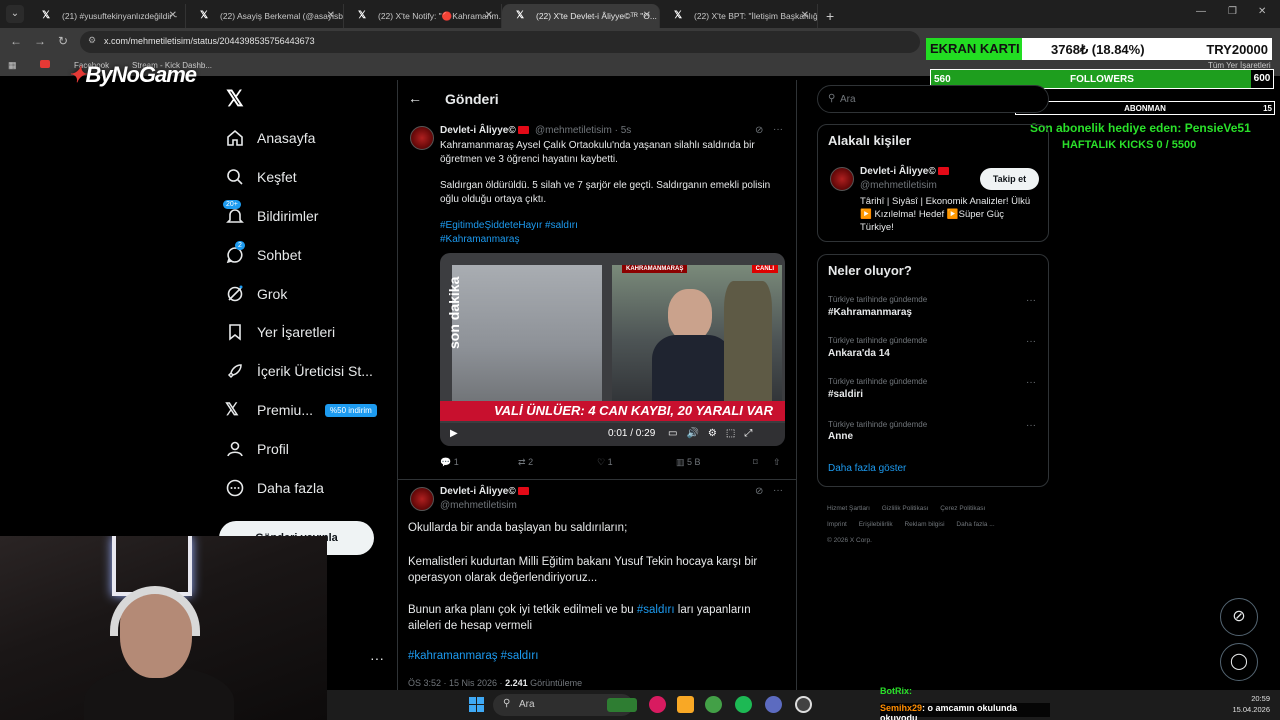 This screenshot has height=720, width=1280. I want to click on file-explorer-icon, so click(685, 704).